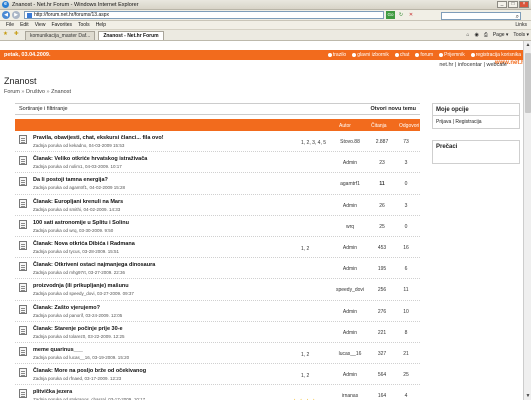 This screenshot has width=531, height=400. I want to click on topic-author: irnanas, so click(350, 396).